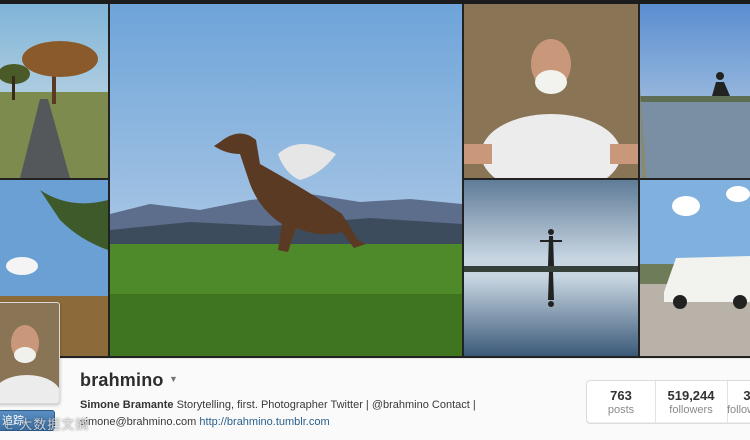  I want to click on photo-trees-road, so click(54, 91).